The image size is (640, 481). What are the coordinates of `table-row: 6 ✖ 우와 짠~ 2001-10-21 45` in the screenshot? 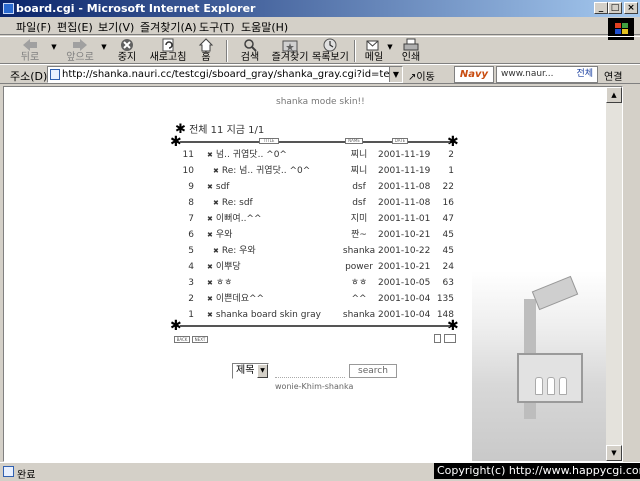 It's located at (313, 235).